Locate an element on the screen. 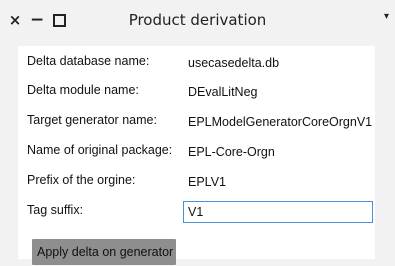 This screenshot has height=266, width=395. delta-database-field: usecasedelta.db is located at coordinates (278, 63).